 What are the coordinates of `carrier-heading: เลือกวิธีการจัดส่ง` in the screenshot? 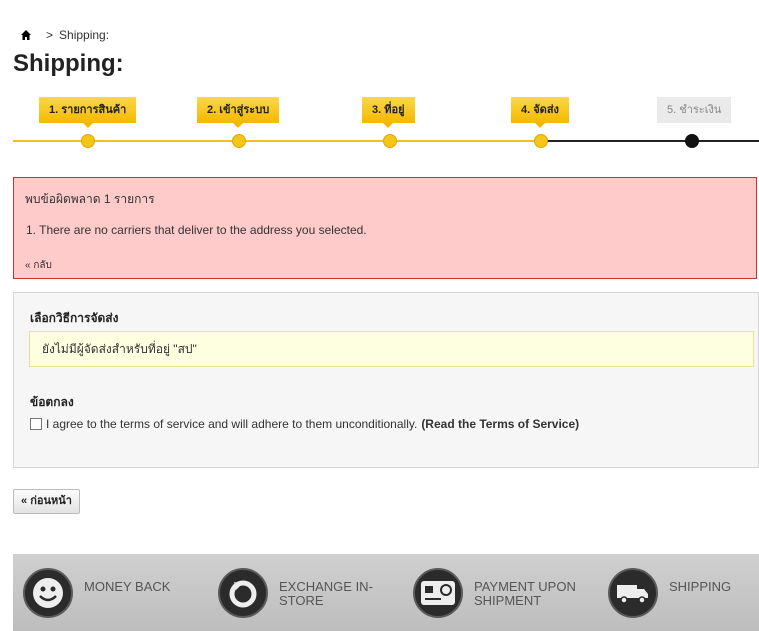 It's located at (74, 318).